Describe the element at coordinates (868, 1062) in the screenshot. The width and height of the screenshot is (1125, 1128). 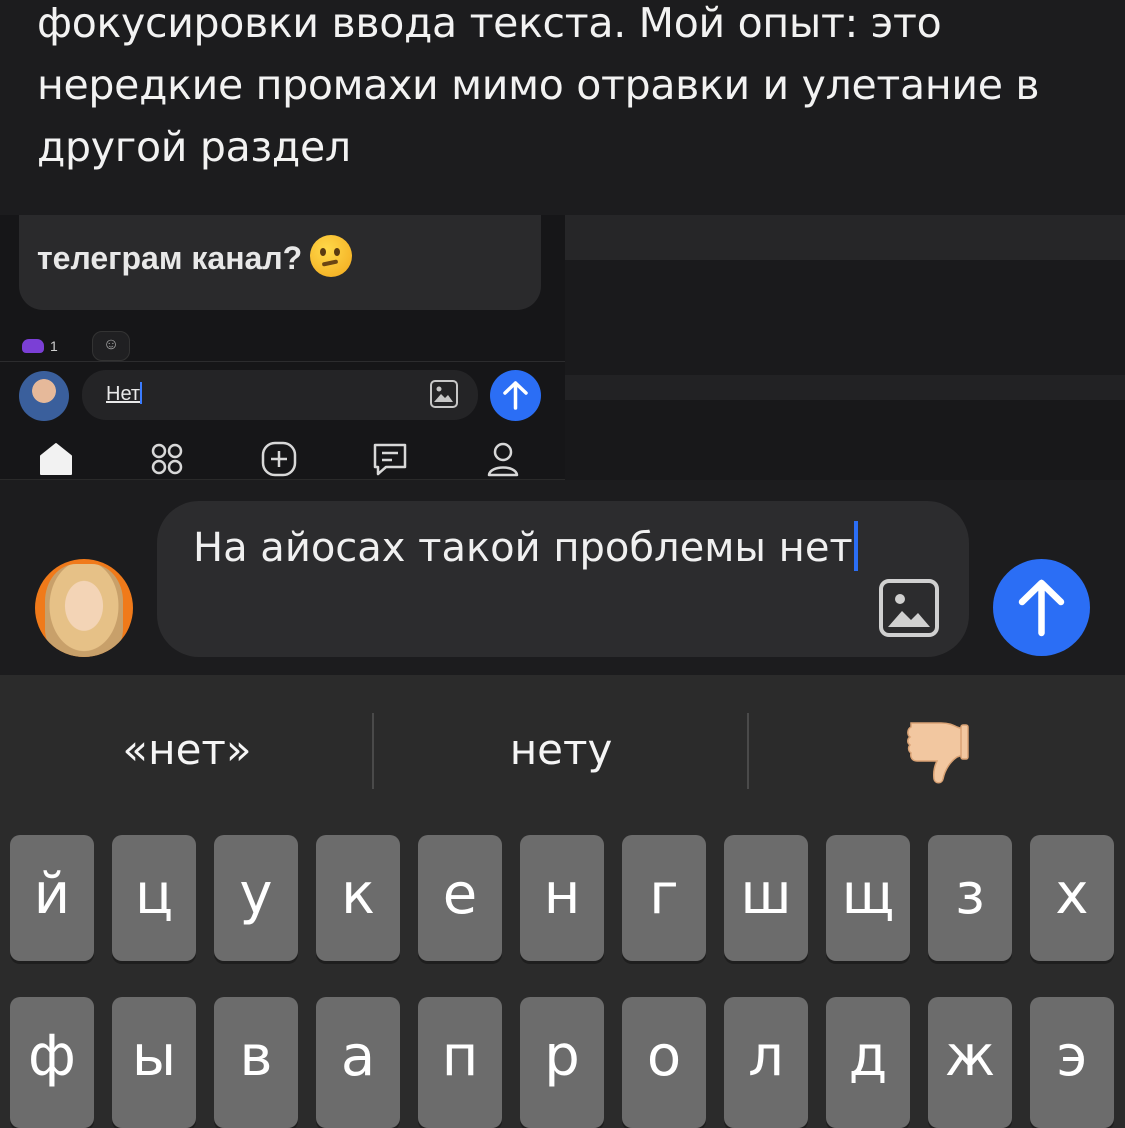
I see `key-д: д` at that location.